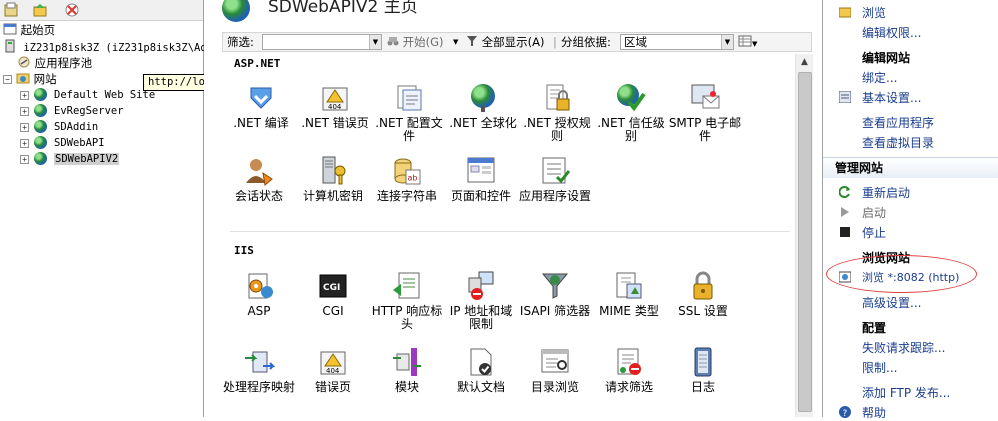 The width and height of the screenshot is (998, 421). What do you see at coordinates (409, 112) in the screenshot?
I see `feature-dotnet-profile: .NET 配置文件` at bounding box center [409, 112].